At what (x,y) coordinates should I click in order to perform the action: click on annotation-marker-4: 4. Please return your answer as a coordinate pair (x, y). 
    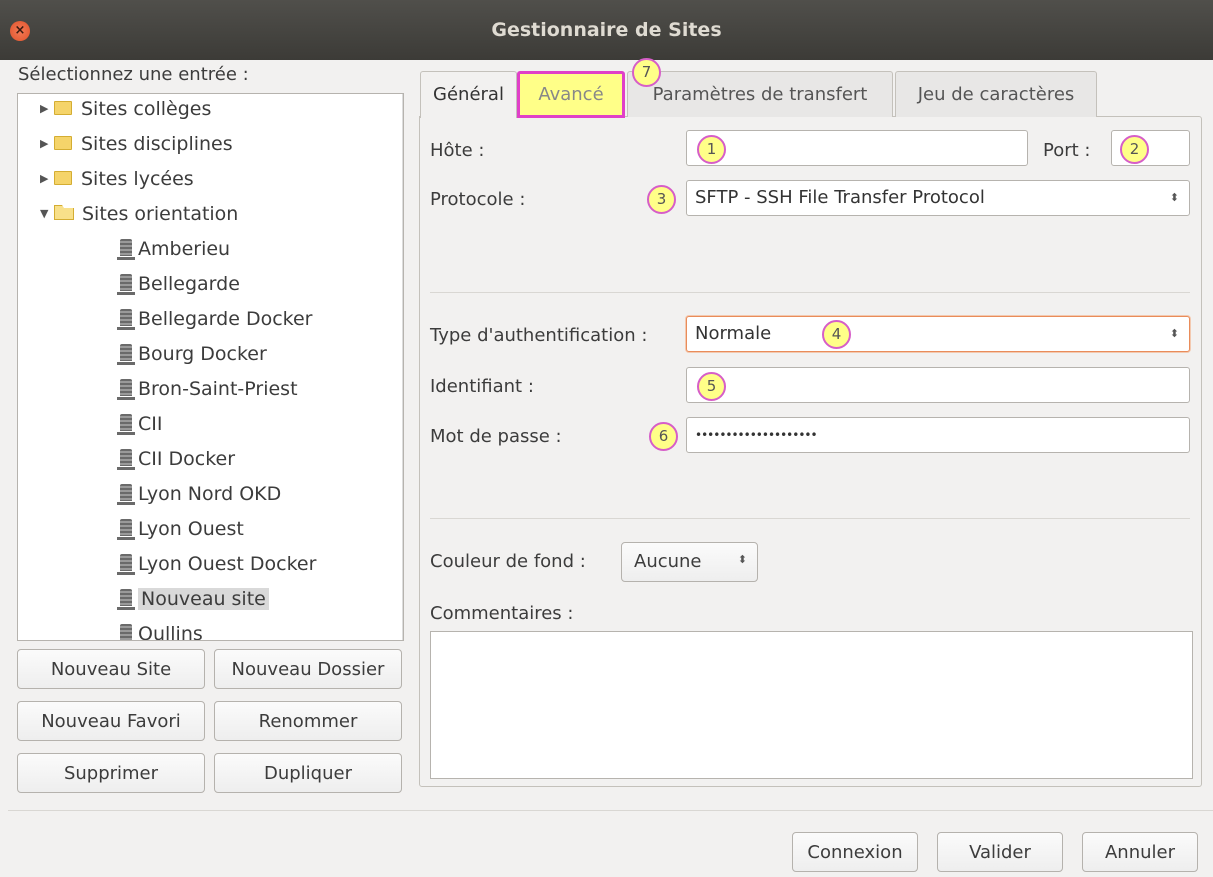
    Looking at the image, I should click on (836, 334).